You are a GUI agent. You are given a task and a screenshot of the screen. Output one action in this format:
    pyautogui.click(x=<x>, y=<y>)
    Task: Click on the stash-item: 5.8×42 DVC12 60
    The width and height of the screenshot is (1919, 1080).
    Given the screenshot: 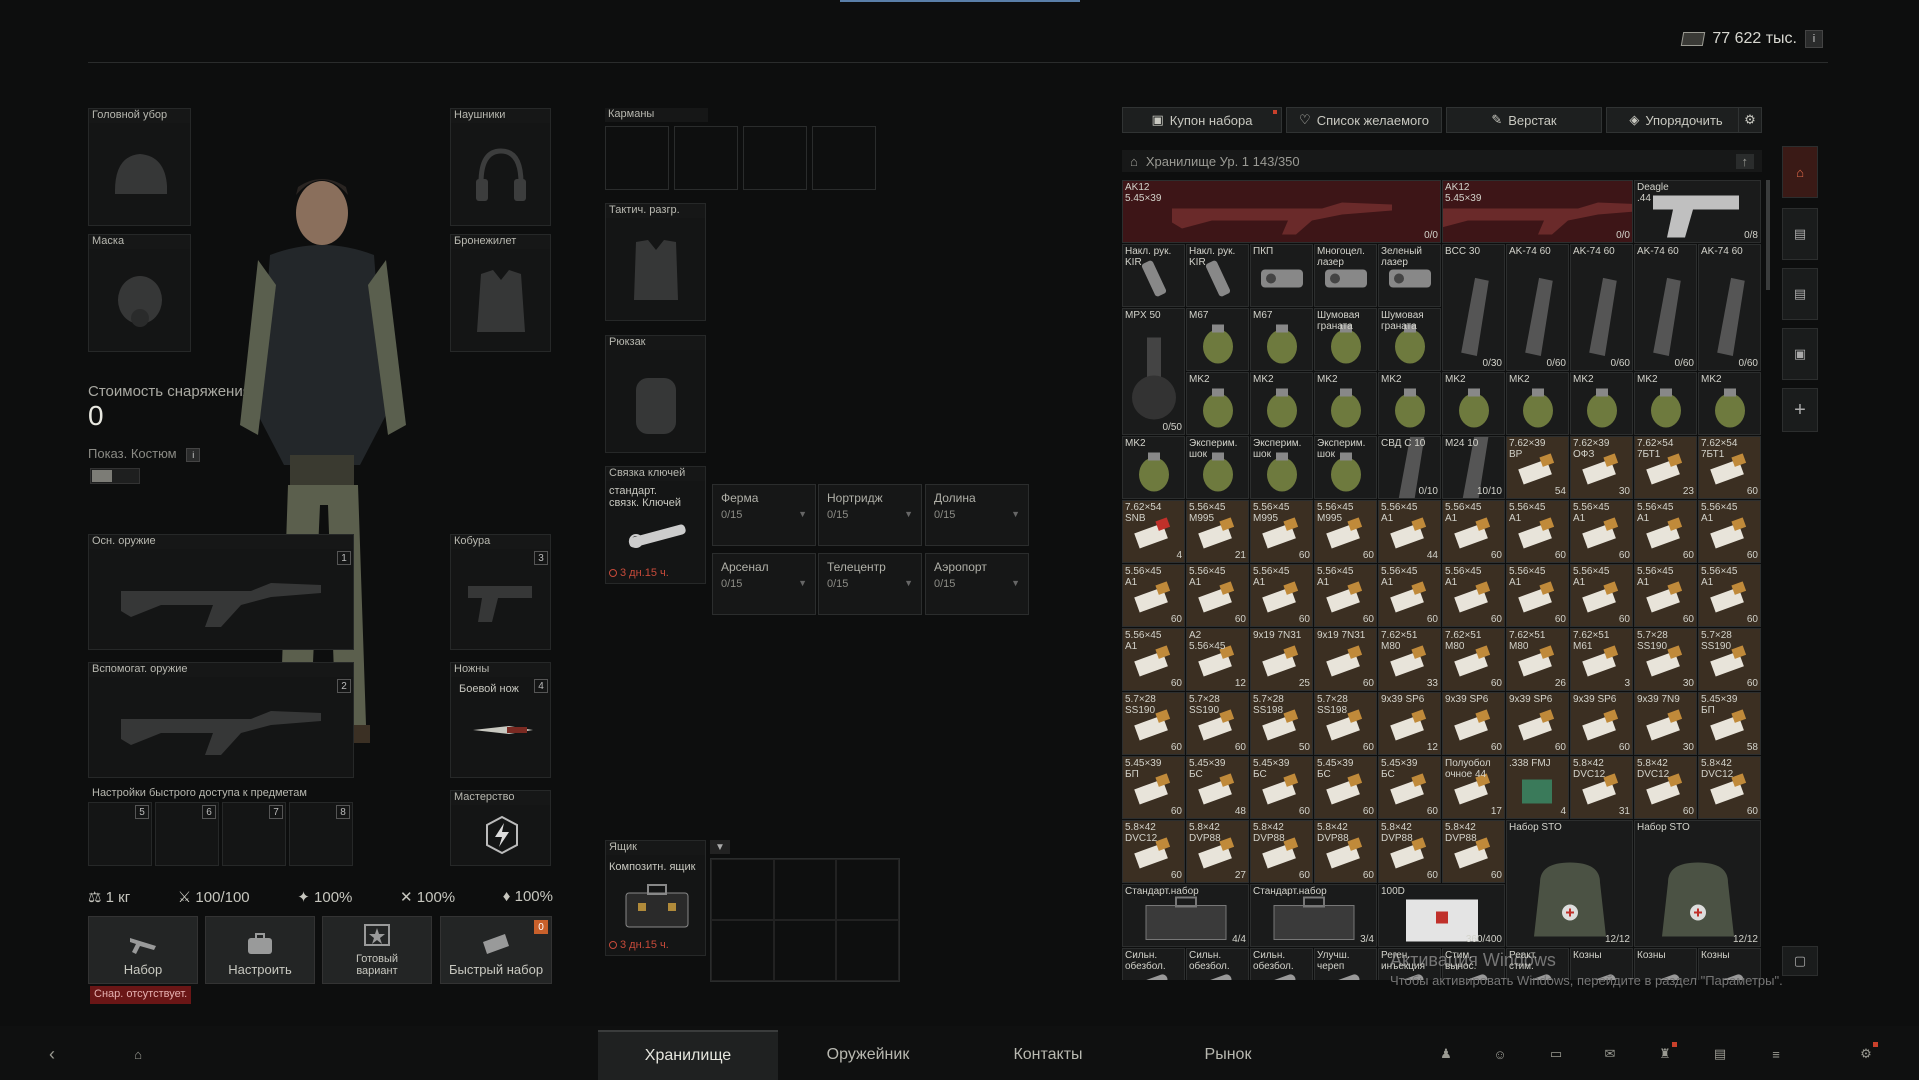 What is the action you would take?
    pyautogui.click(x=1665, y=787)
    